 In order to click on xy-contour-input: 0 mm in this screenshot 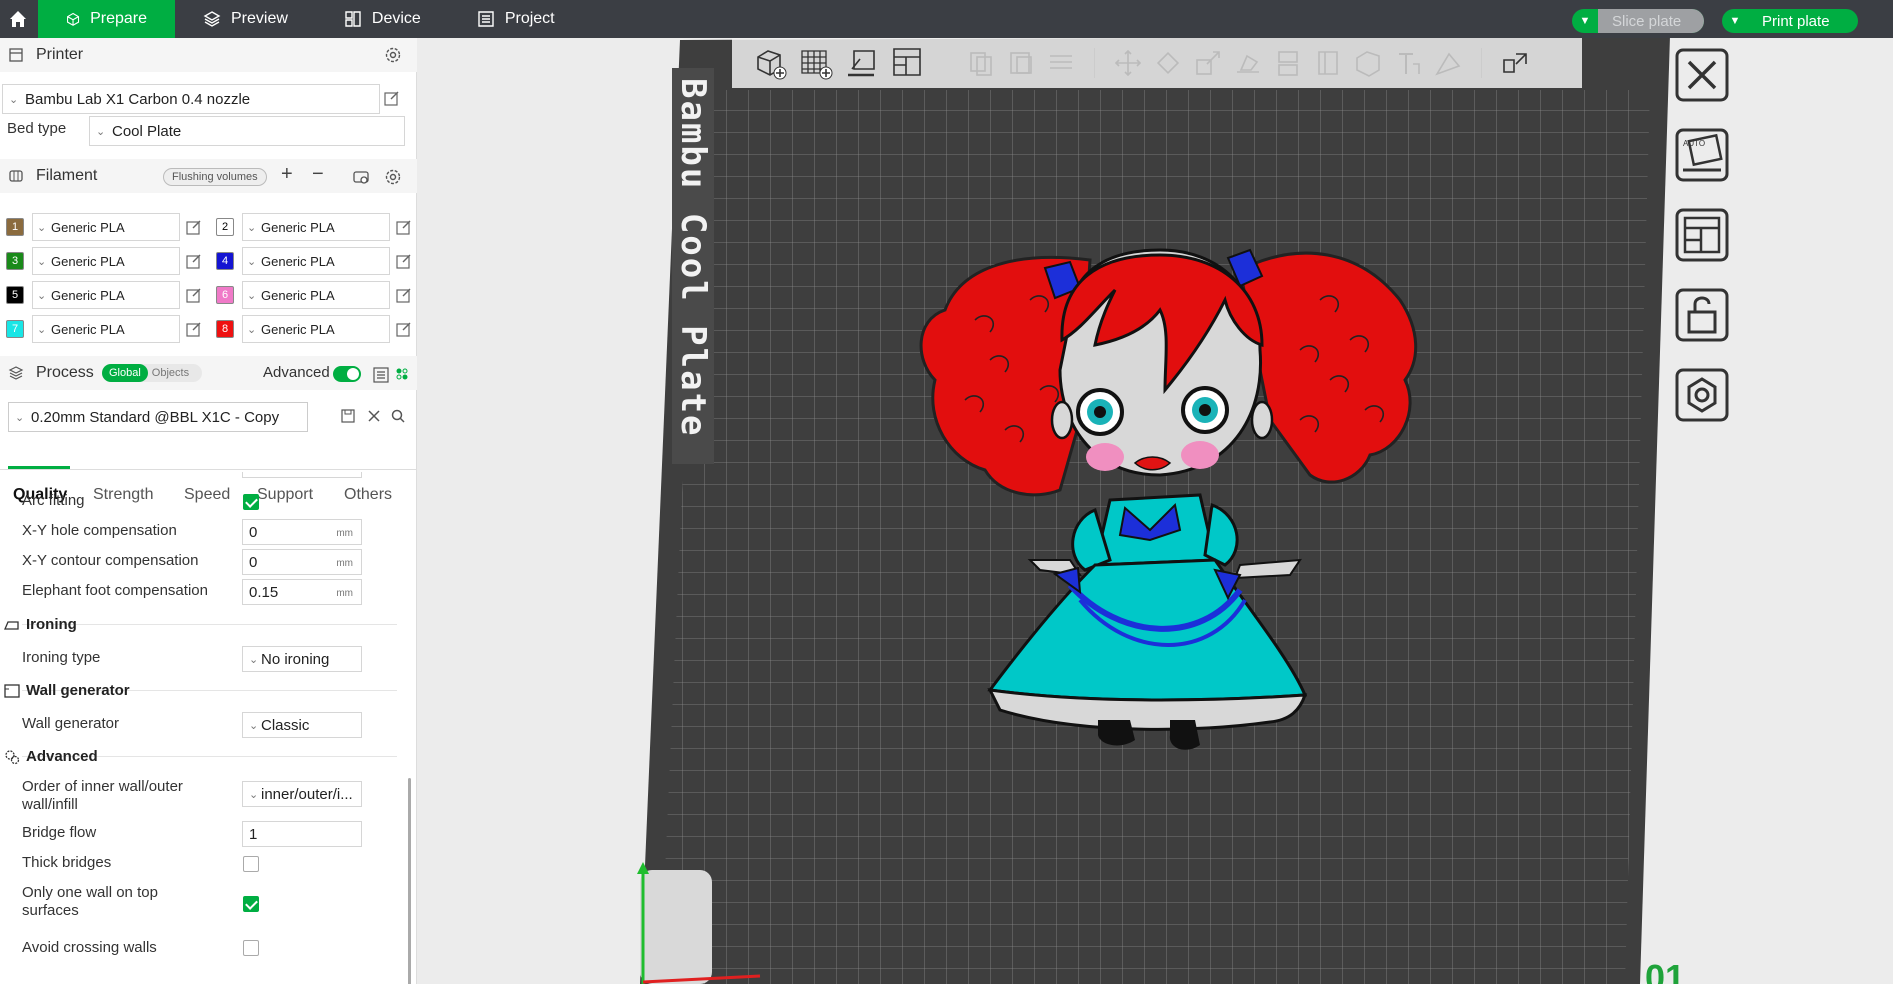, I will do `click(302, 562)`.